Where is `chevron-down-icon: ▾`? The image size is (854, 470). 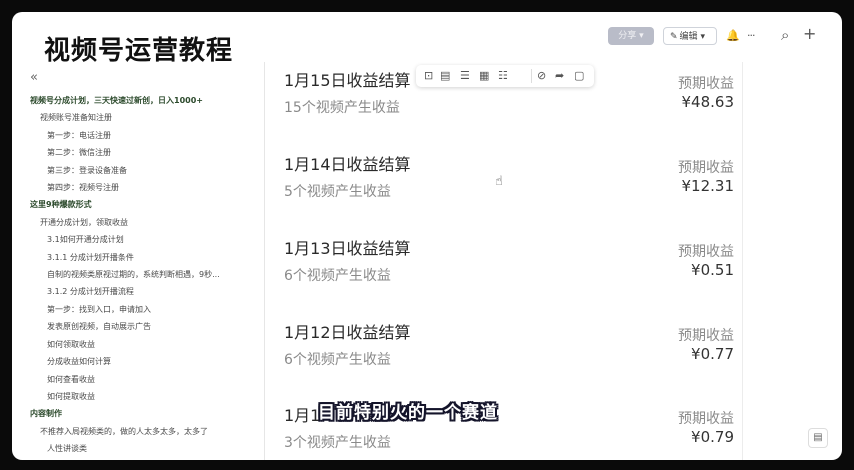 chevron-down-icon: ▾ is located at coordinates (702, 37).